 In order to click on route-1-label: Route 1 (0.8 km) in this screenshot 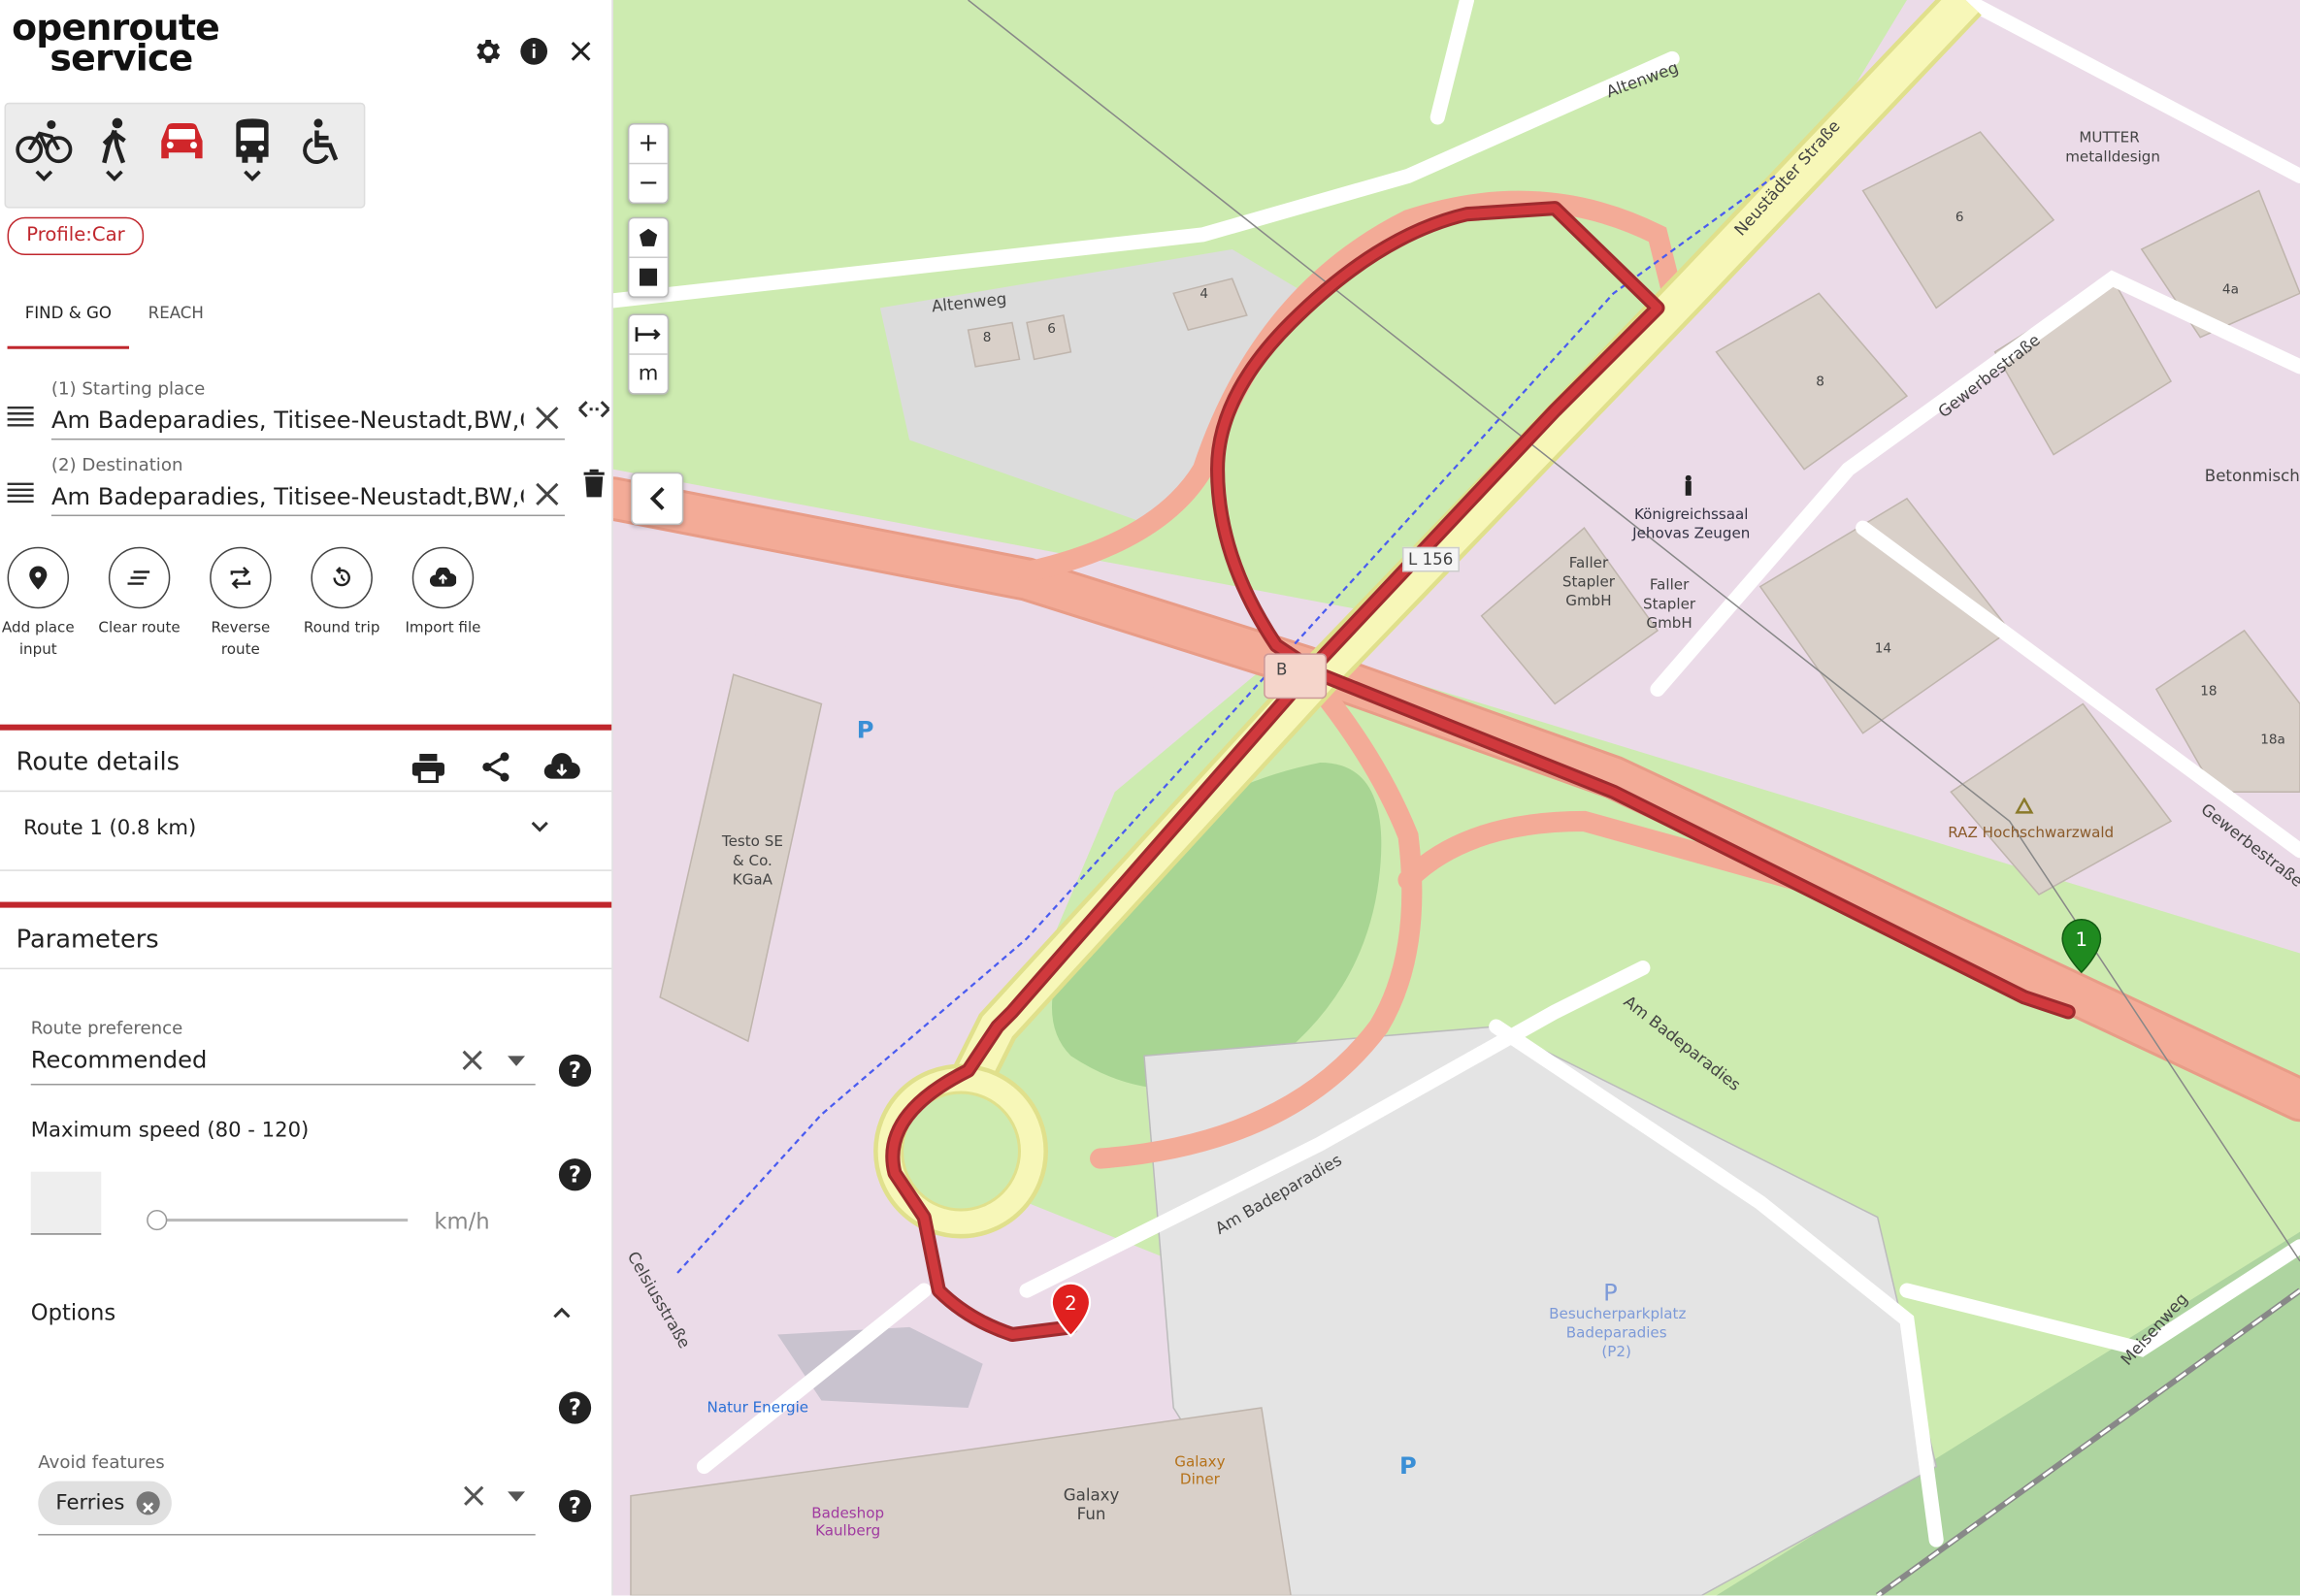, I will do `click(110, 828)`.